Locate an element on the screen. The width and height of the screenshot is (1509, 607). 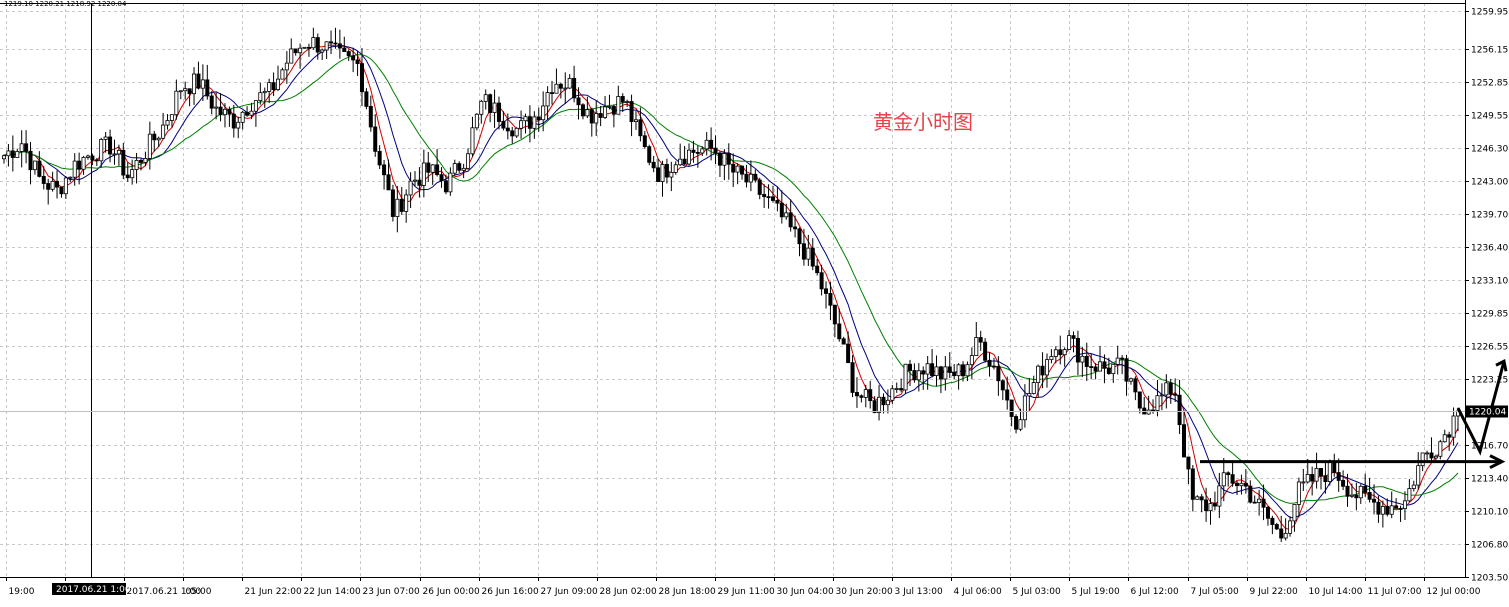
crosshair-time-label: 2017.06.21 1:00 is located at coordinates (93, 590).